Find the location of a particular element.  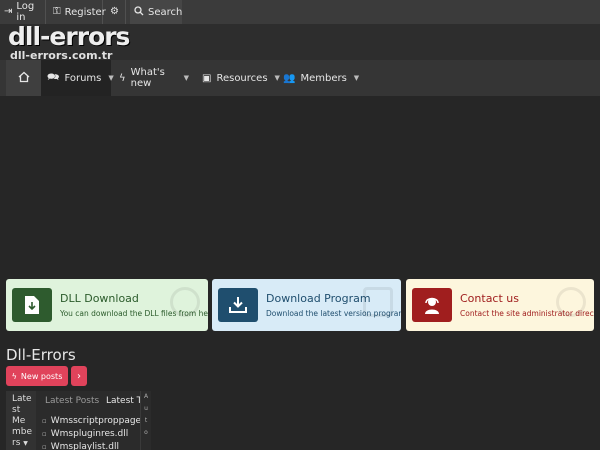

file-download-icon is located at coordinates (32, 305).